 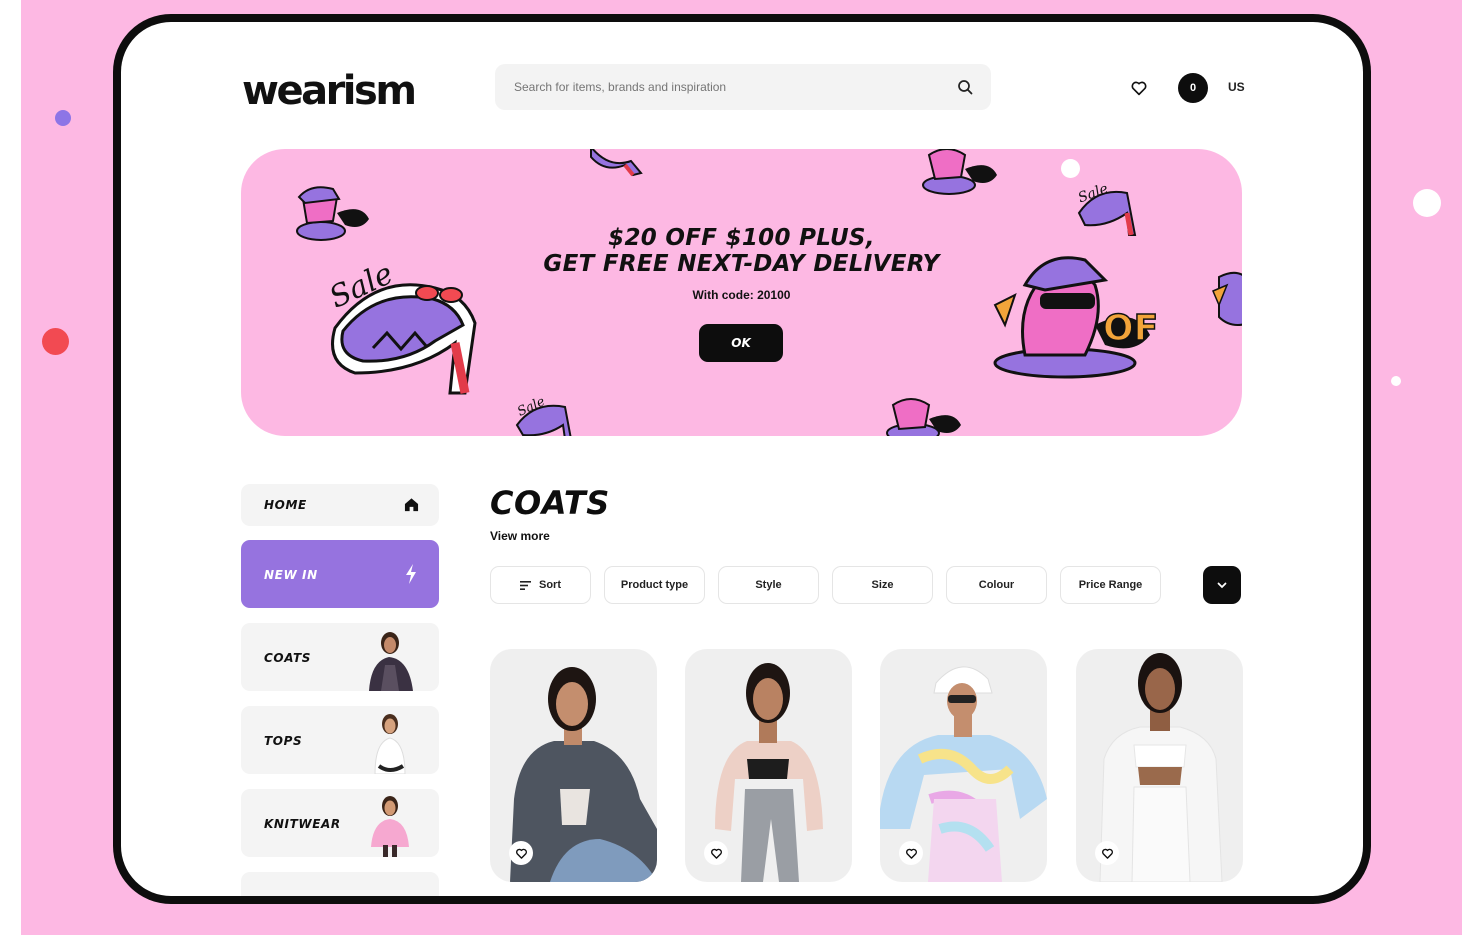 I want to click on banner-dot, so click(x=1070, y=168).